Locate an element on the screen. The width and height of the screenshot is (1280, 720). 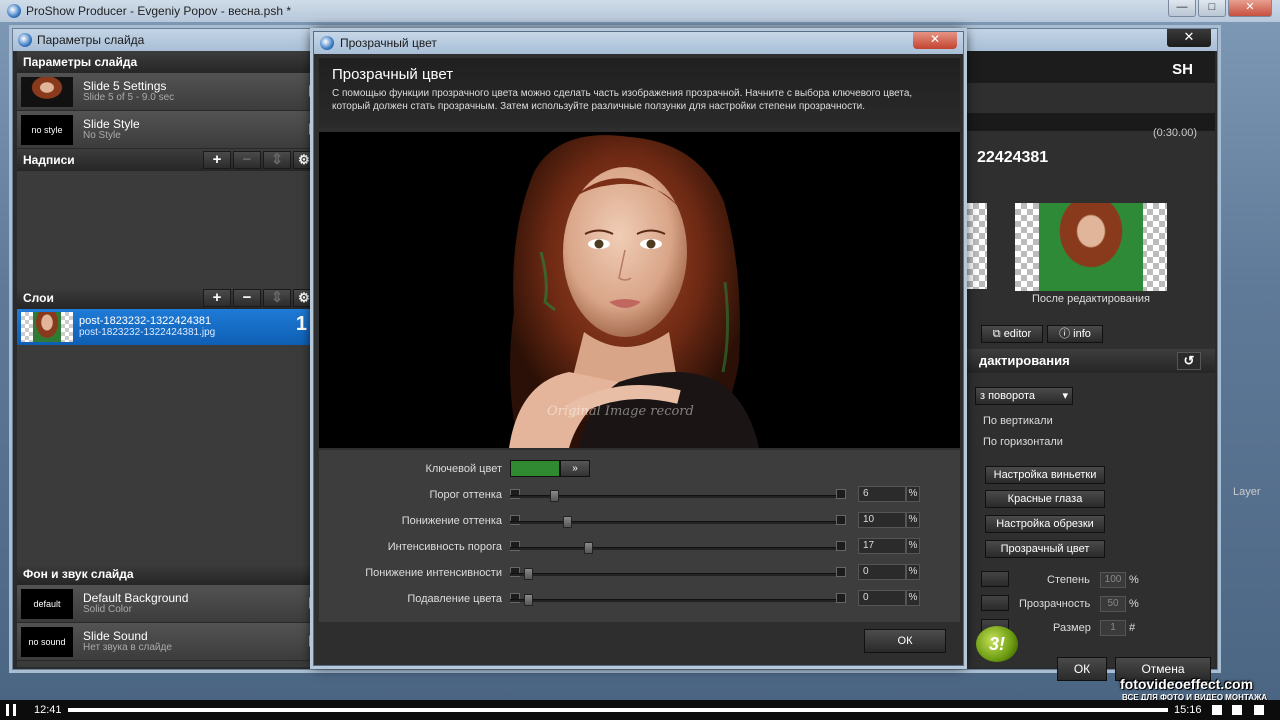
rotate-select: з поворота ▾ is located at coordinates (1024, 396).